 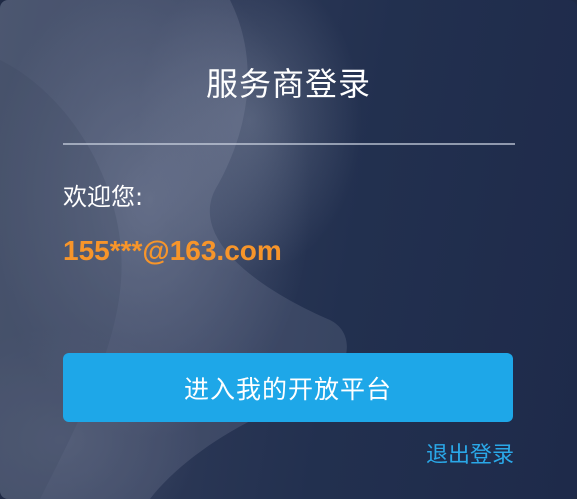 I want to click on divider, so click(x=289, y=144).